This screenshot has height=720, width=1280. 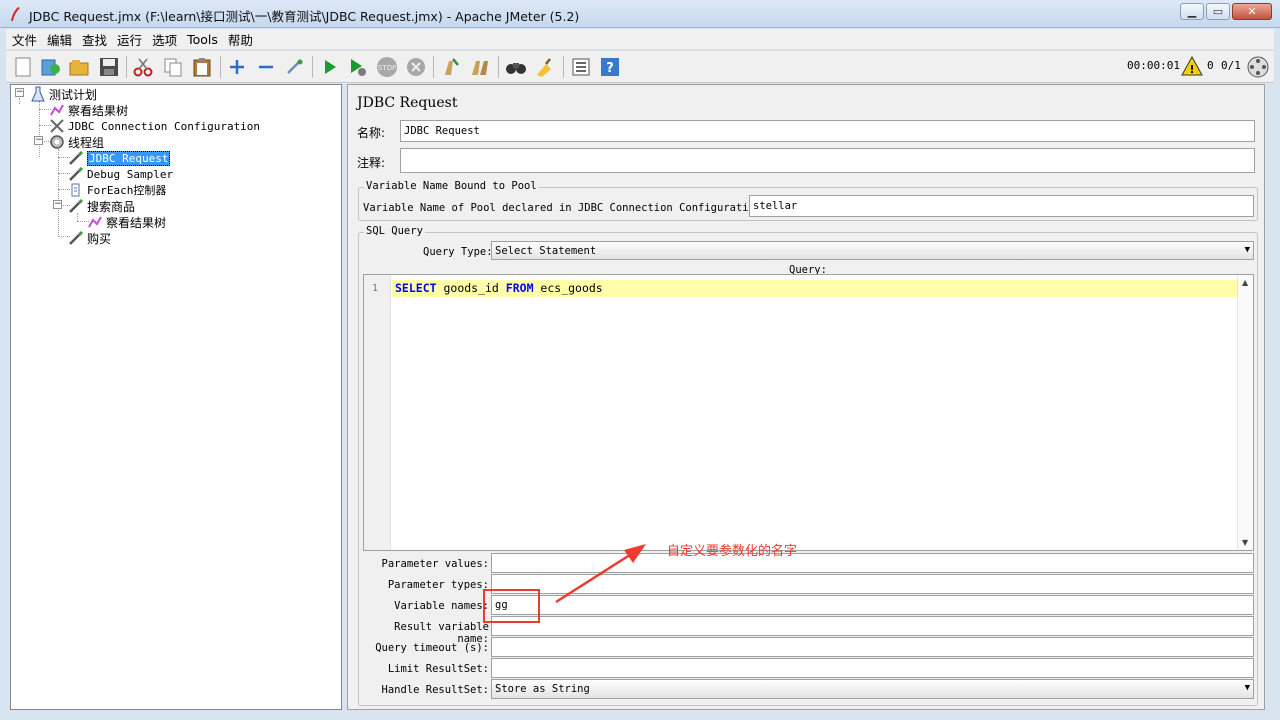 I want to click on tree-item-search-goods: 搜索商品, so click(x=101, y=206).